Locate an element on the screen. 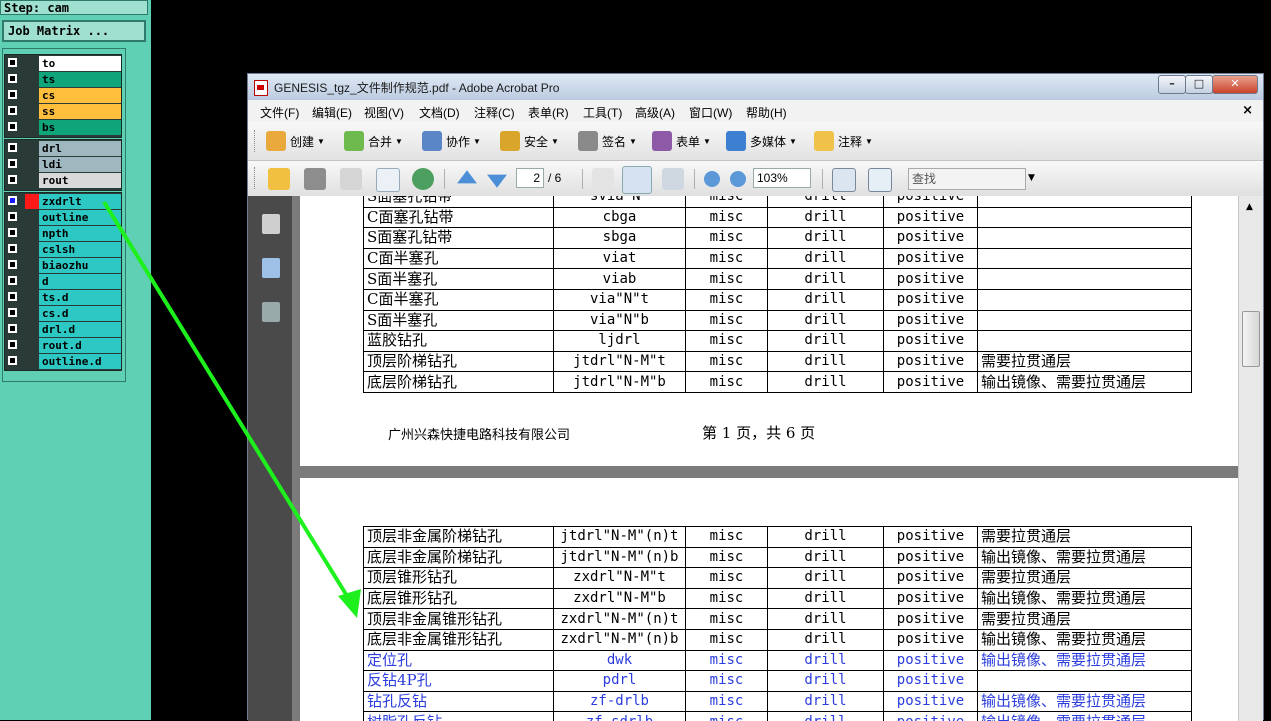  layer-name: cs.d is located at coordinates (80, 313).